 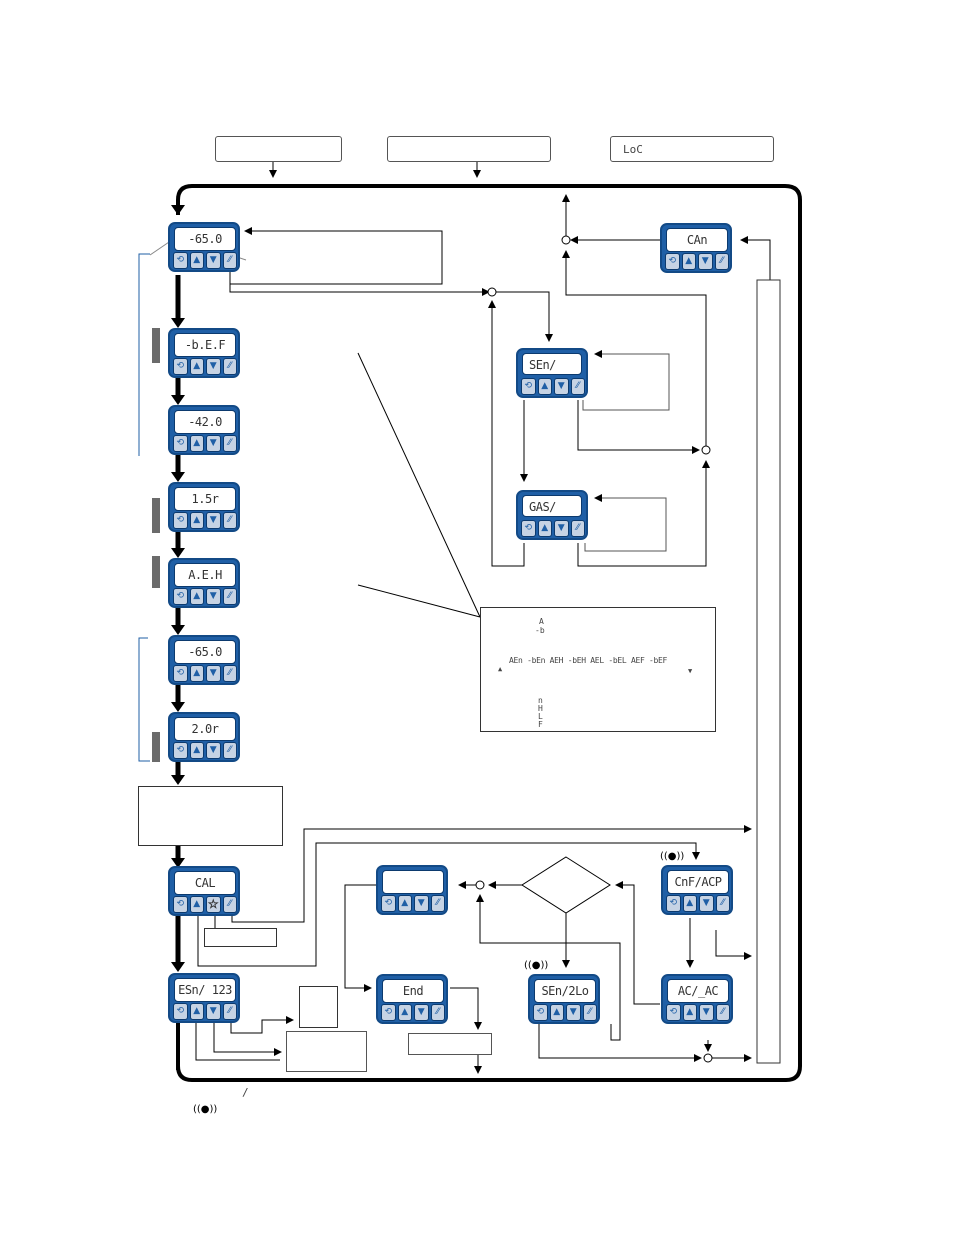 What do you see at coordinates (690, 671) in the screenshot?
I see `down-arrow-icon: ▼` at bounding box center [690, 671].